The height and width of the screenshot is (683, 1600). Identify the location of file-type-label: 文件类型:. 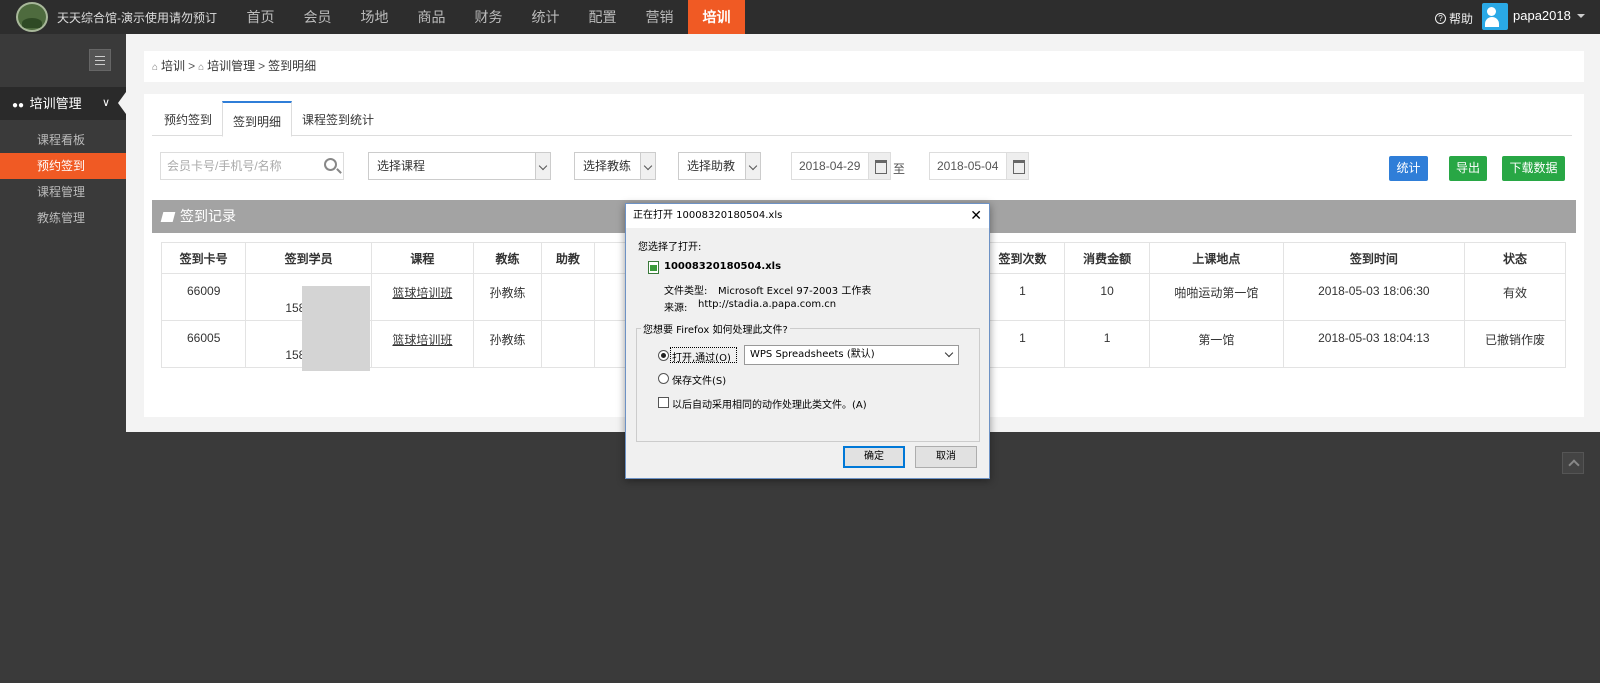
(686, 291).